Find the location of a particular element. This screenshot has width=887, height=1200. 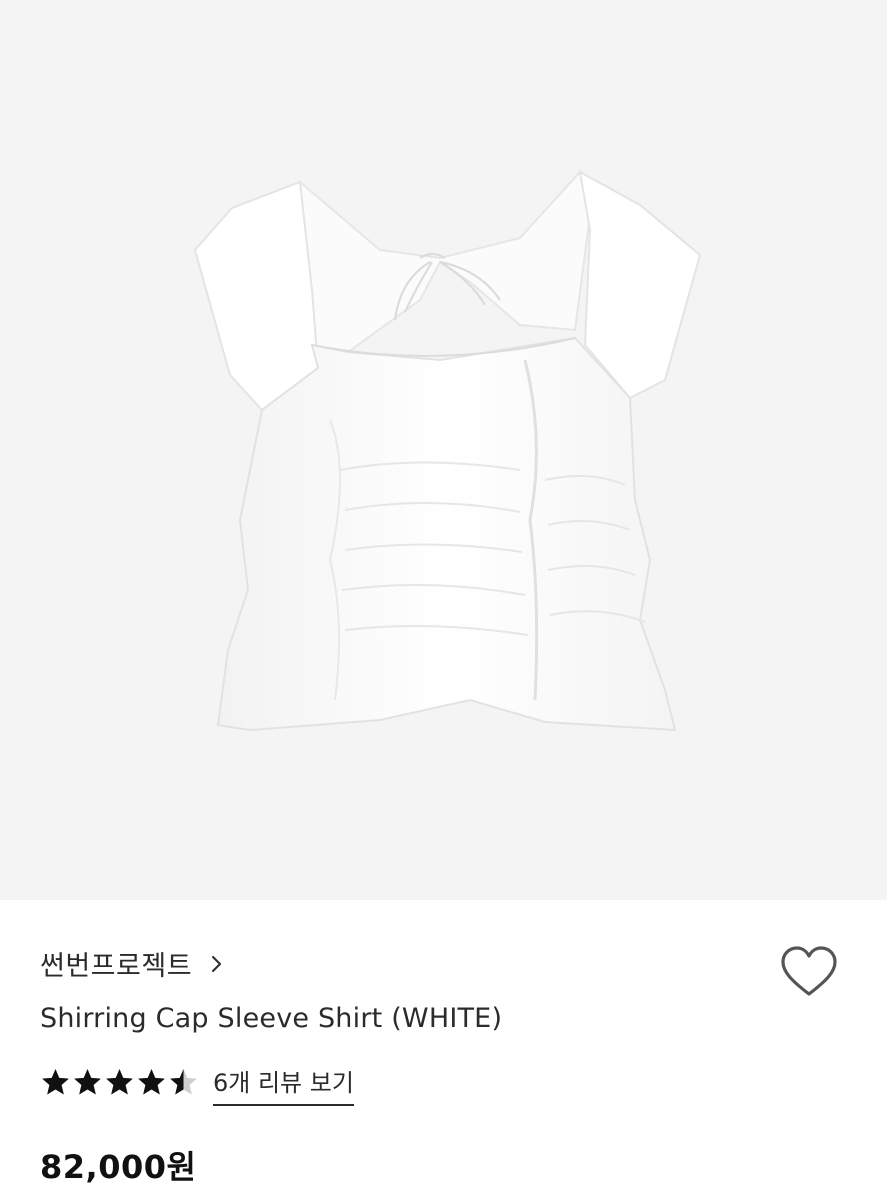

star-rating is located at coordinates (120, 1082).